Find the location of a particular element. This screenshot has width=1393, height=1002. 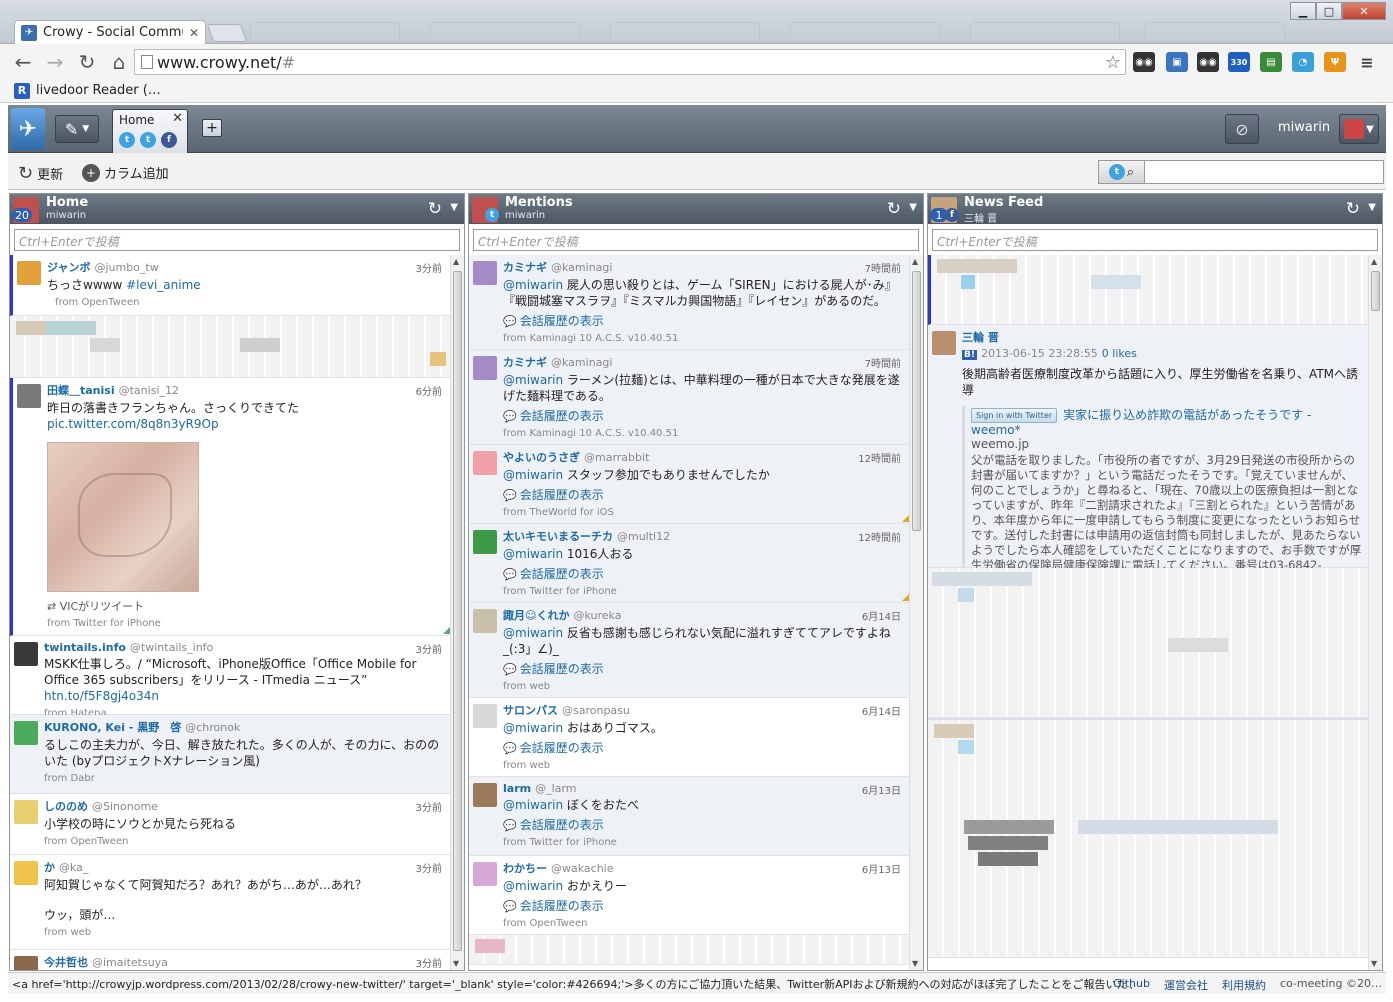

close-icon: ✕ is located at coordinates (194, 33).